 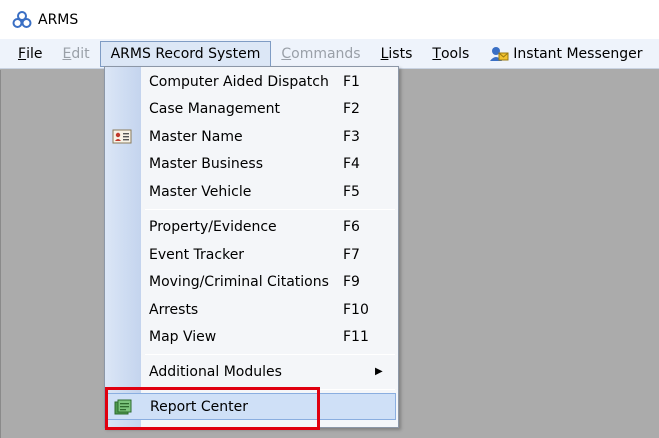 What do you see at coordinates (251, 226) in the screenshot?
I see `menu-item-property-evidence: Property/Evidence F6` at bounding box center [251, 226].